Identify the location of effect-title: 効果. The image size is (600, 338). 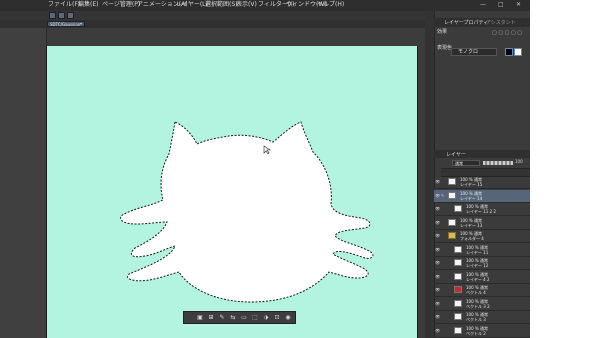
(442, 32).